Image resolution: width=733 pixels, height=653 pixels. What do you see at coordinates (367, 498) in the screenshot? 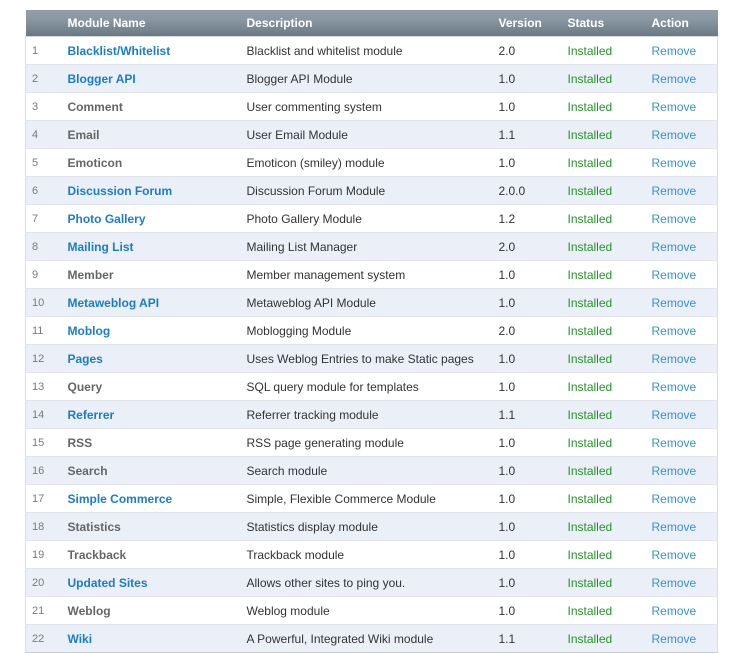
I see `module-description: Simple, Flexible Commerce Module` at bounding box center [367, 498].